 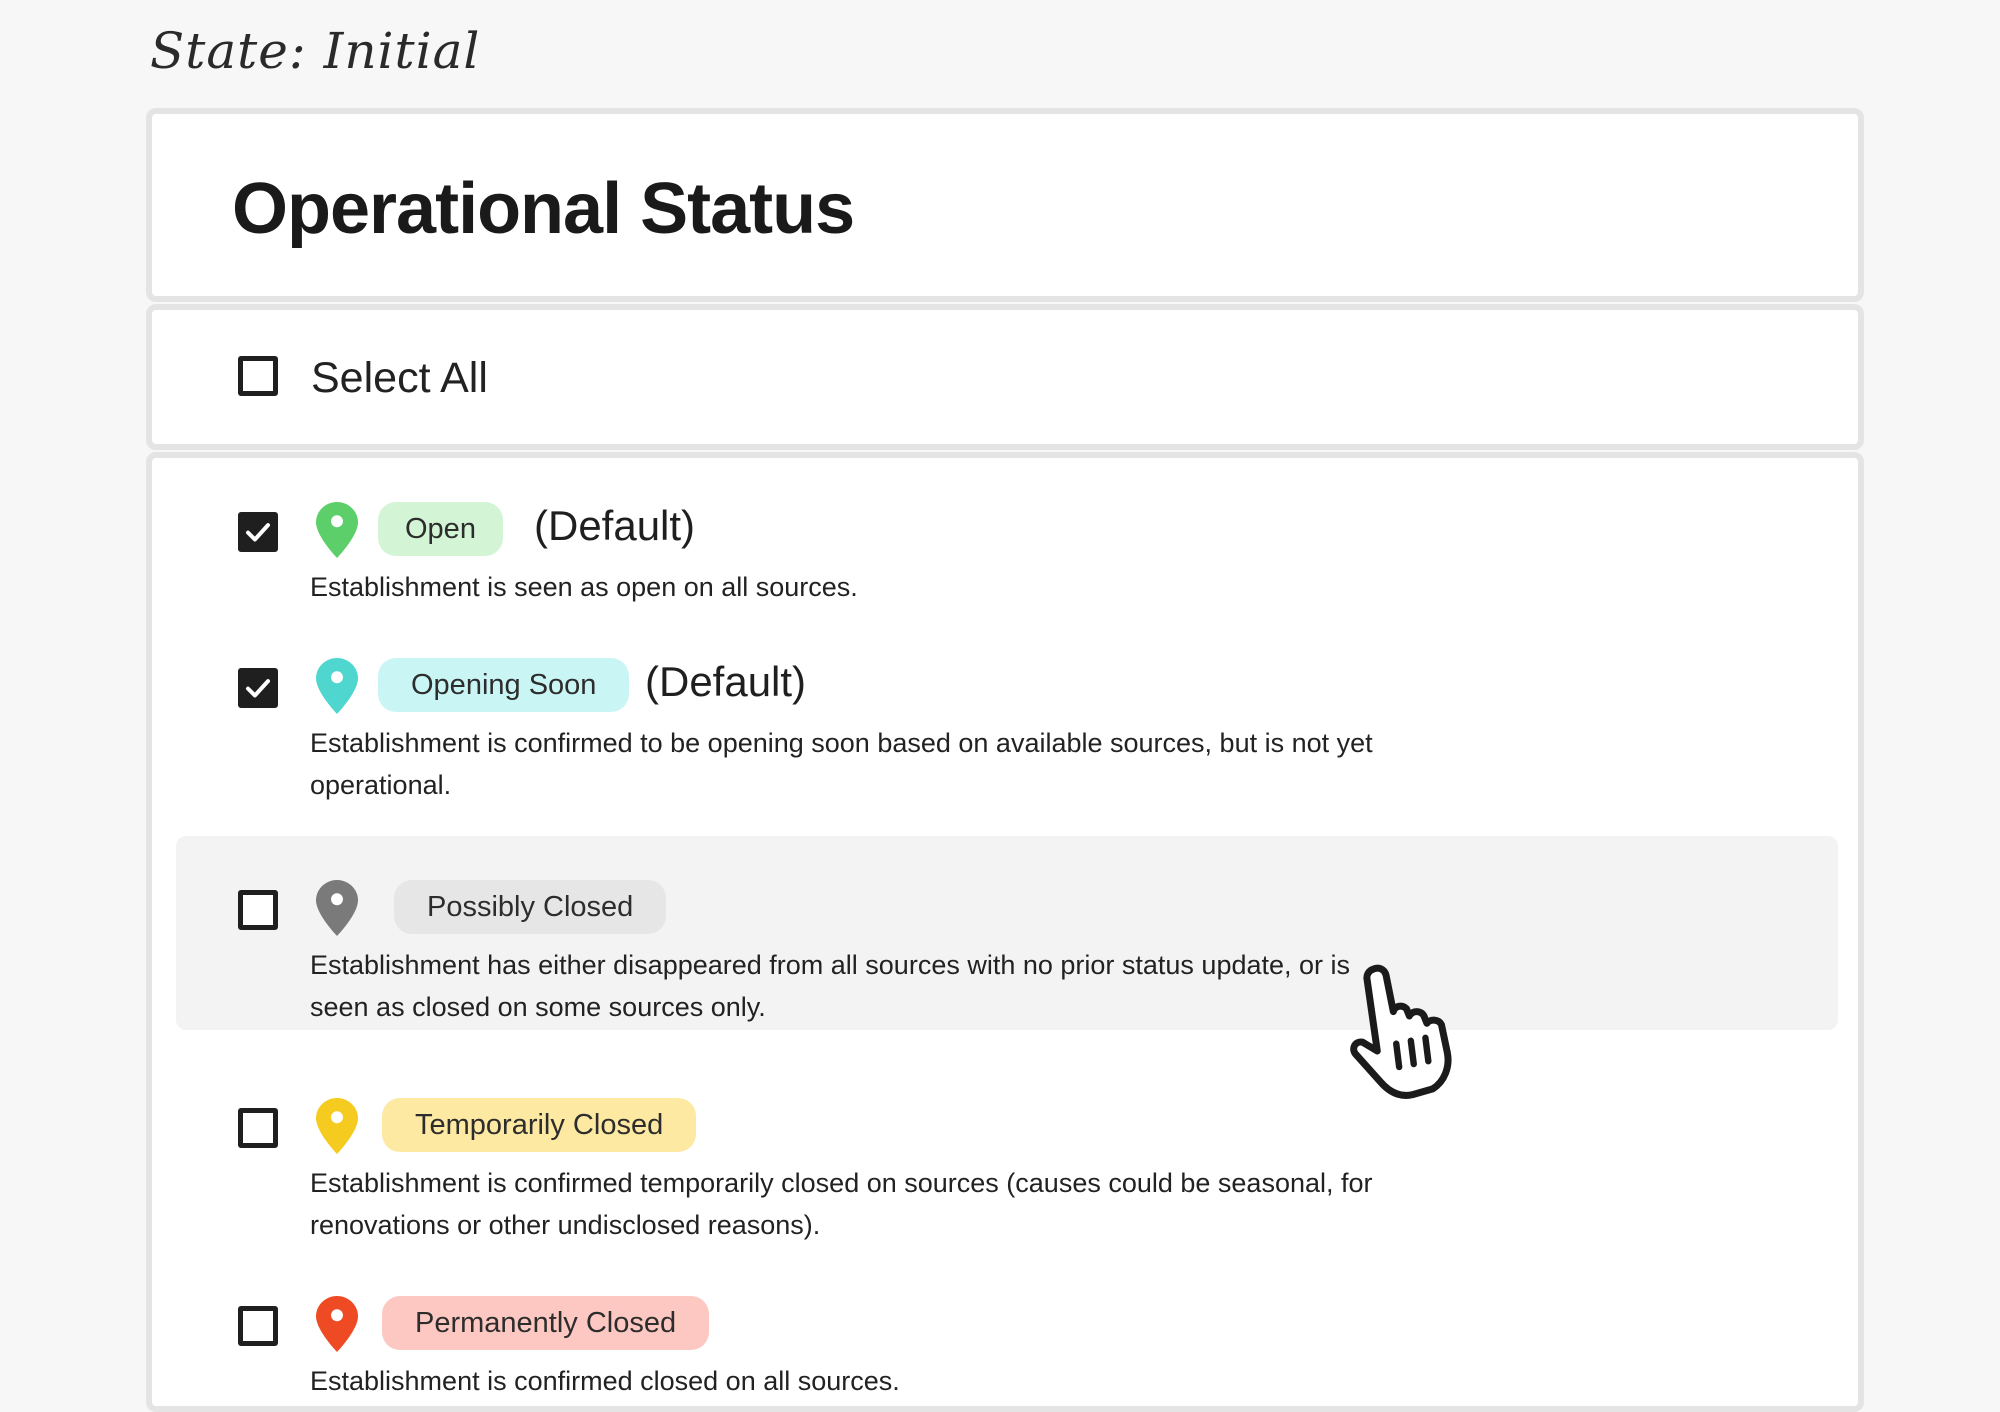 I want to click on status-badge-possibly-closed: Possibly Closed, so click(x=530, y=907).